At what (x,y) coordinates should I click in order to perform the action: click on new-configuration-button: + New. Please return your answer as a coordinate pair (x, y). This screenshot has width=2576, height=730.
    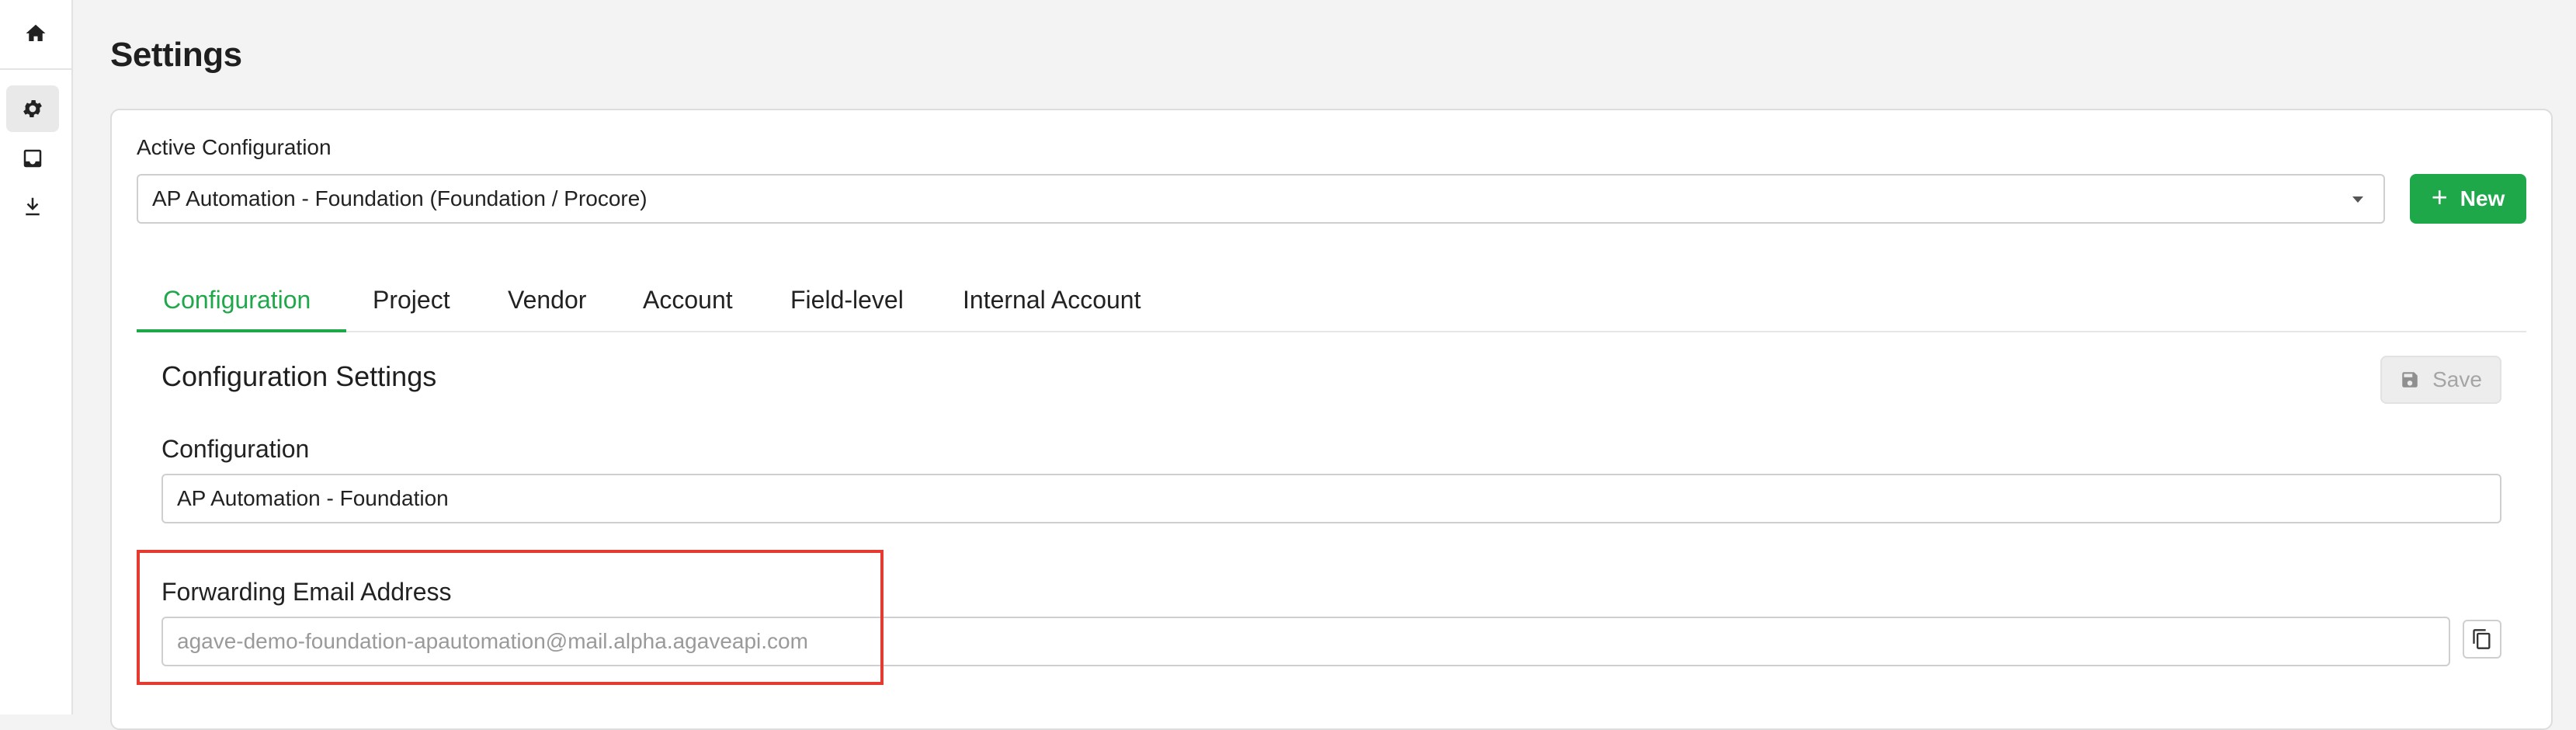
    Looking at the image, I should click on (2468, 199).